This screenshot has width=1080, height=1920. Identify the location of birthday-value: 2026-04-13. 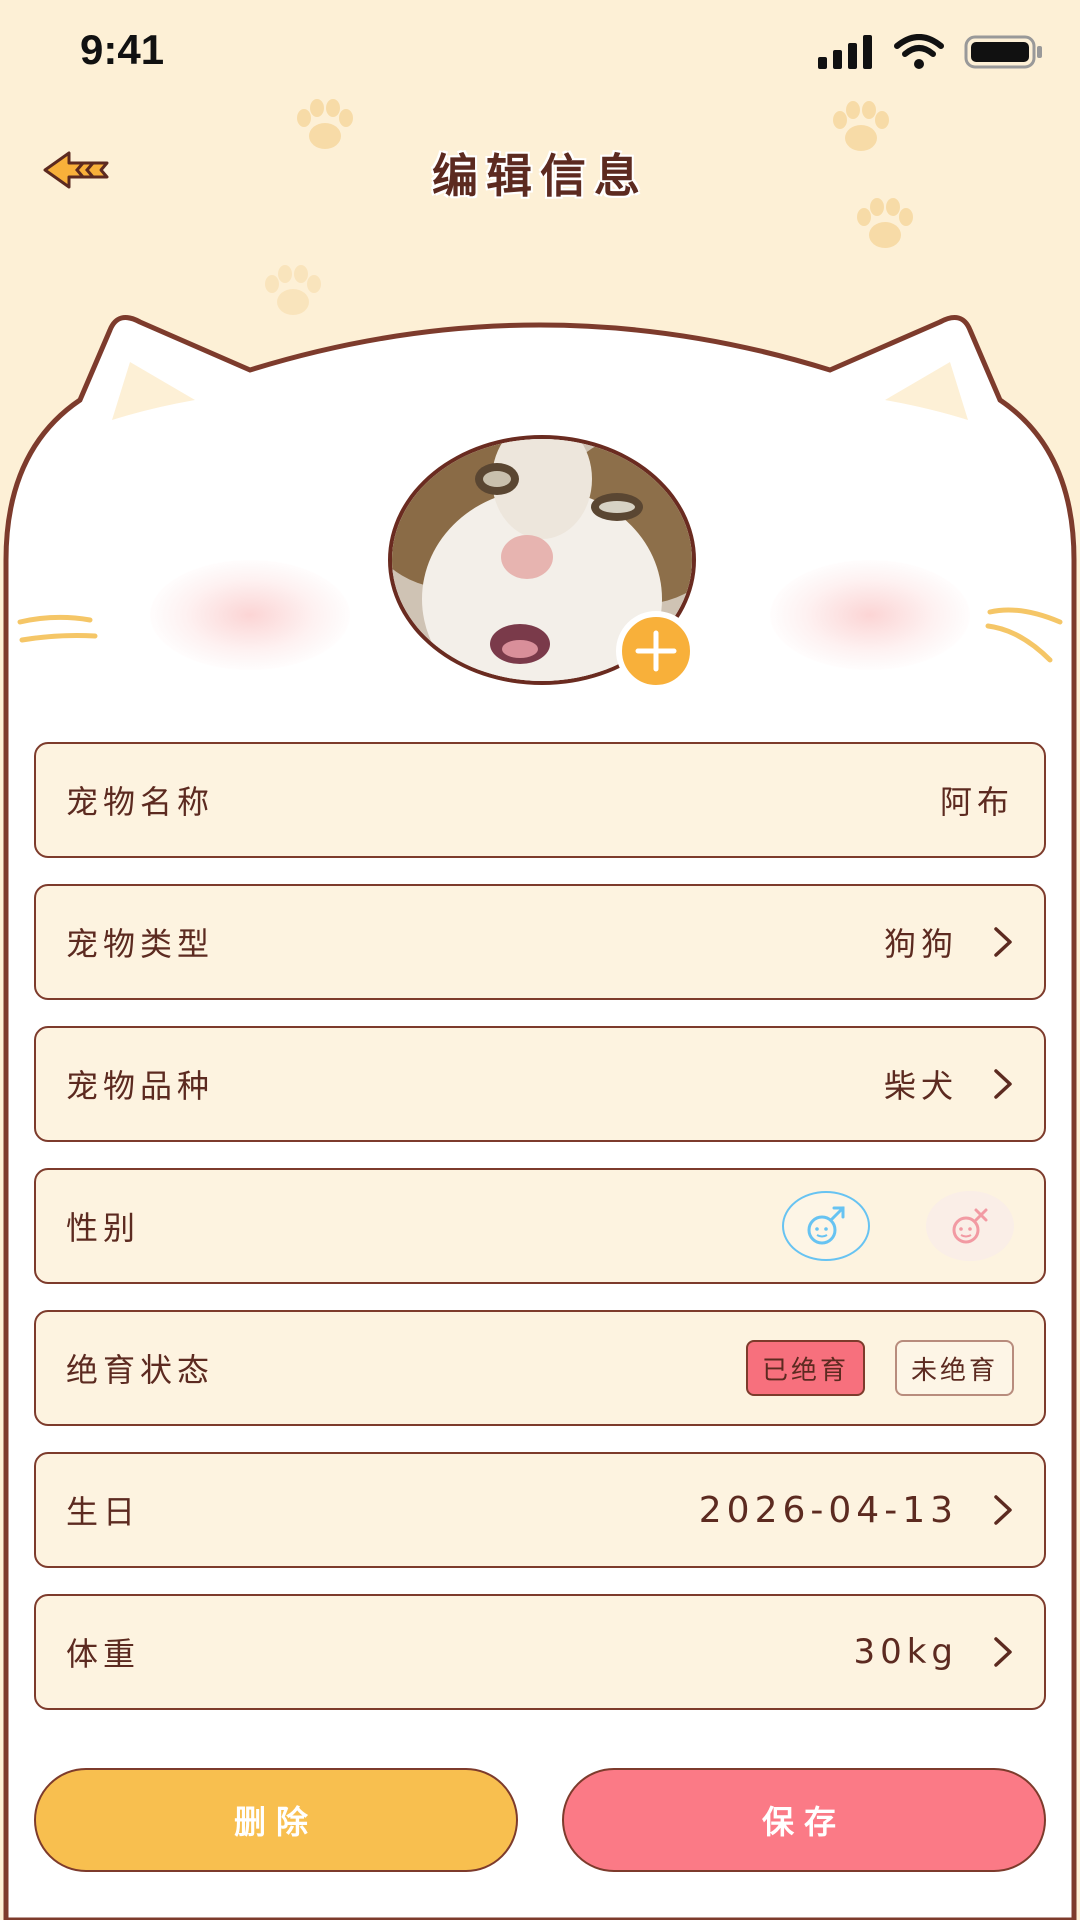
(828, 1510).